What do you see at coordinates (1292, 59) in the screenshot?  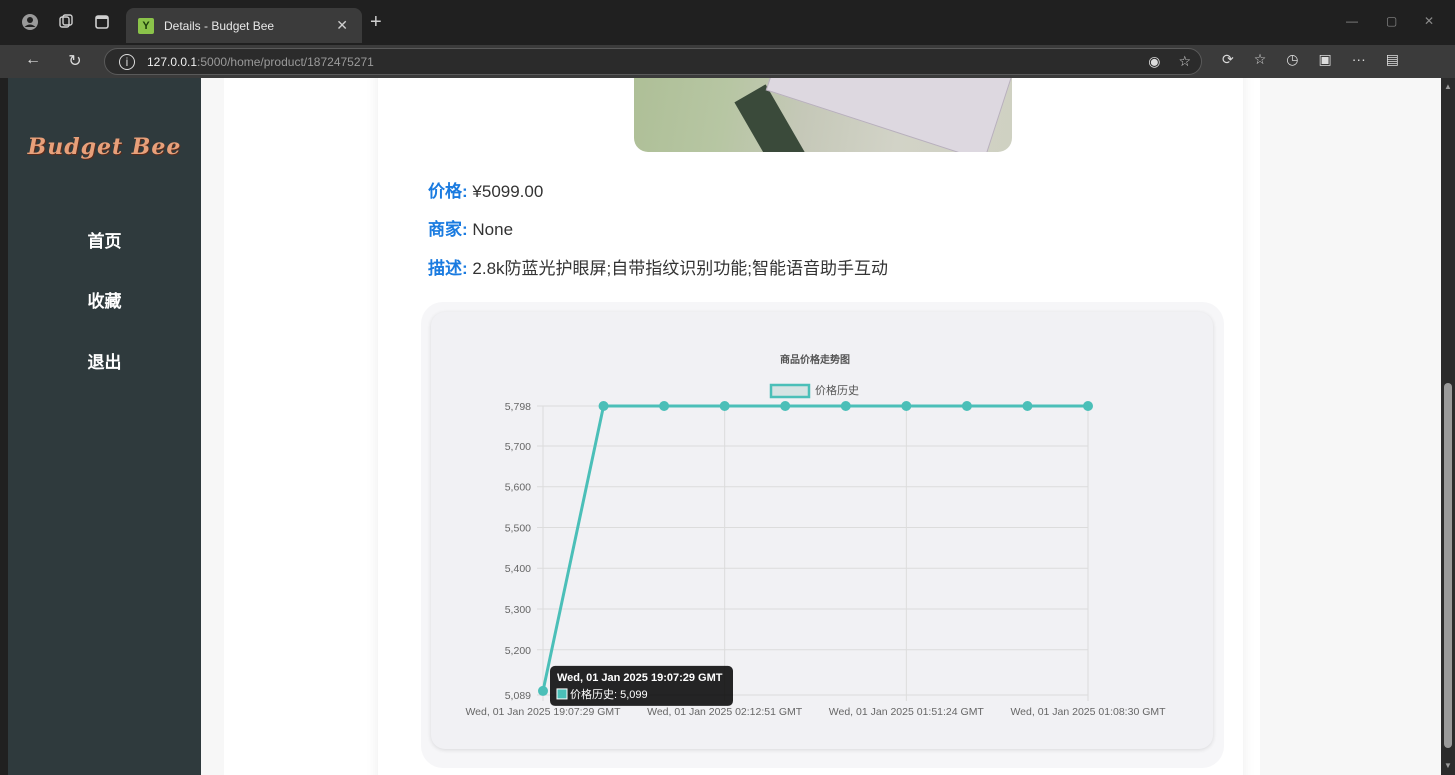 I see `history-icon: ◷` at bounding box center [1292, 59].